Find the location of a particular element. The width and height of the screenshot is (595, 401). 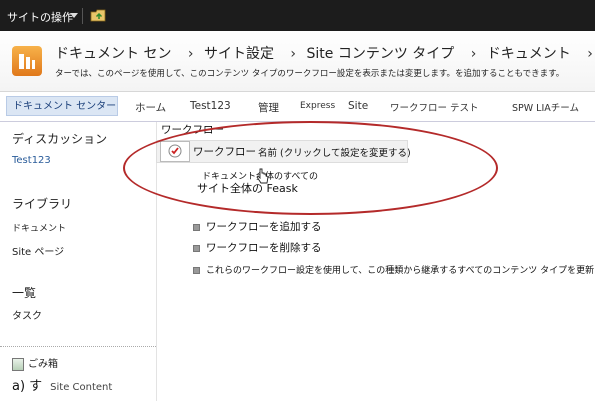

nav-item-spw-team: SPW LIAチーム is located at coordinates (545, 107).